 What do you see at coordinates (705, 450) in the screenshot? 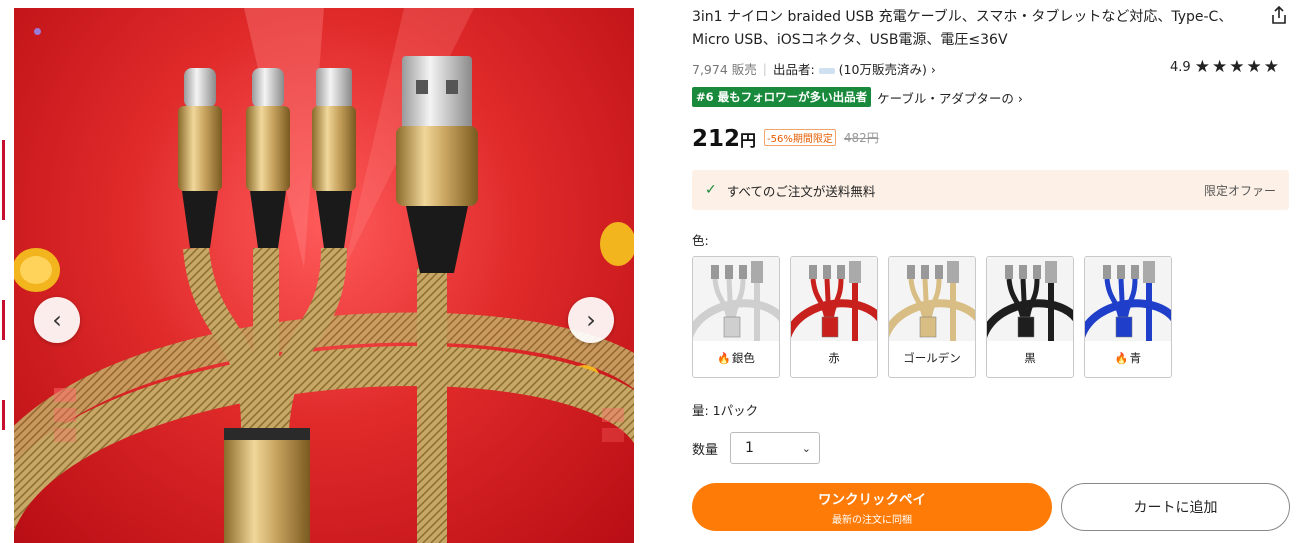
I see `quantity-label: 数量` at bounding box center [705, 450].